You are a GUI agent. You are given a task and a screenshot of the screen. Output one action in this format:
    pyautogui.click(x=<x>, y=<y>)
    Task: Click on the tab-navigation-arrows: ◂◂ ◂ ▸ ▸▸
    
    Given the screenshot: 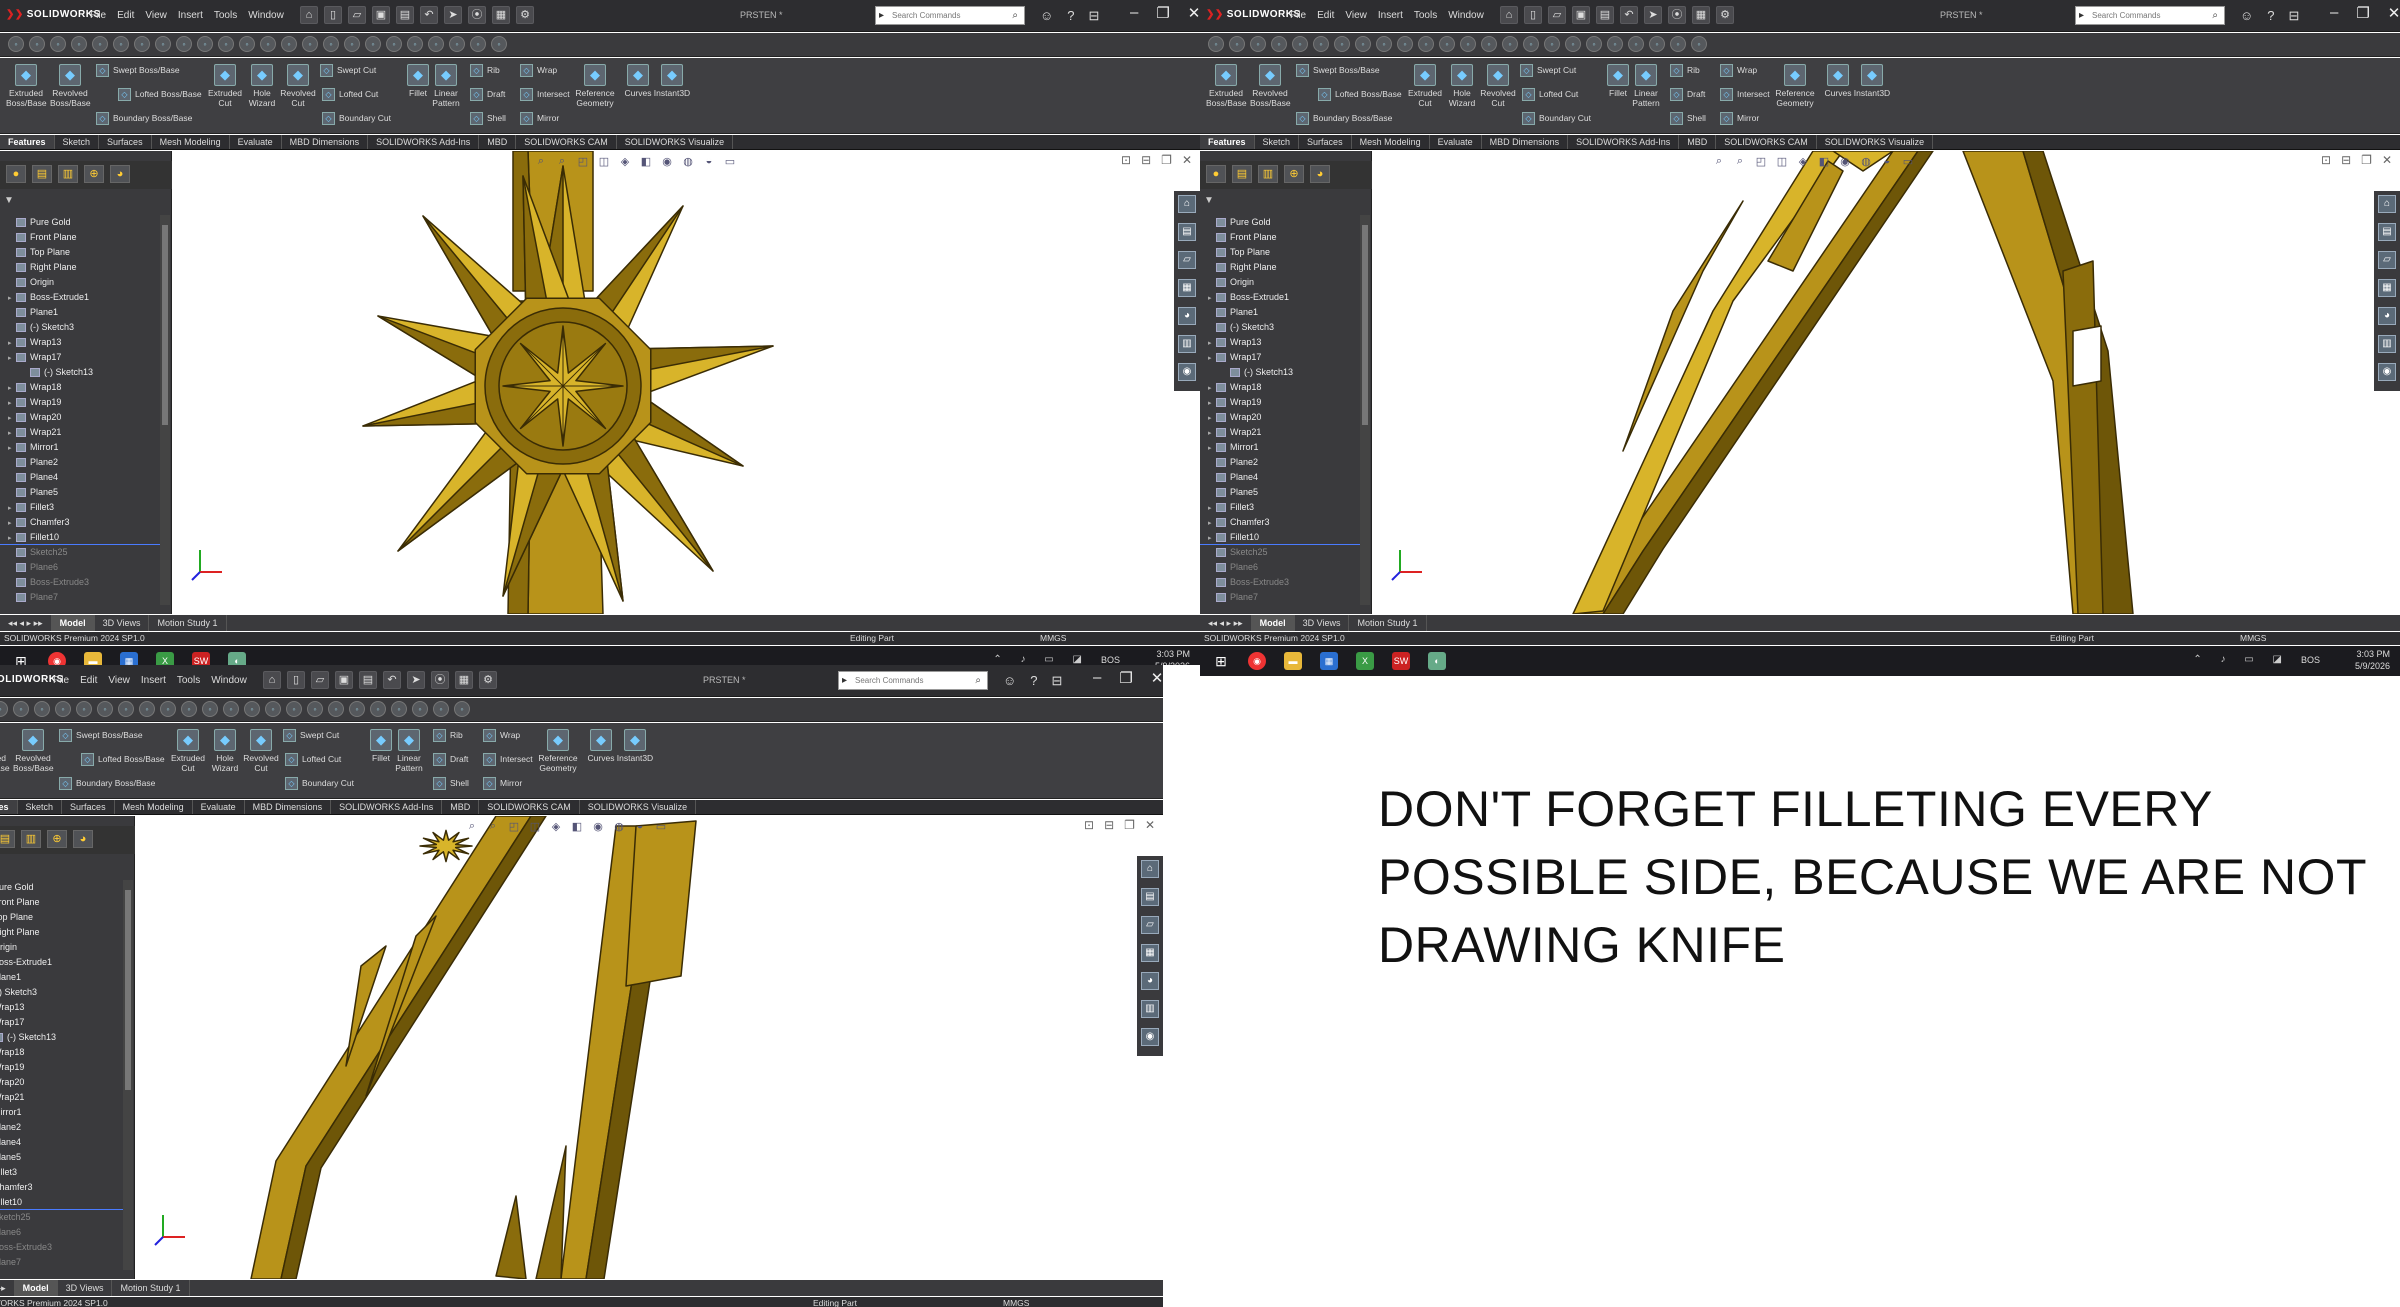 What is the action you would take?
    pyautogui.click(x=26, y=623)
    